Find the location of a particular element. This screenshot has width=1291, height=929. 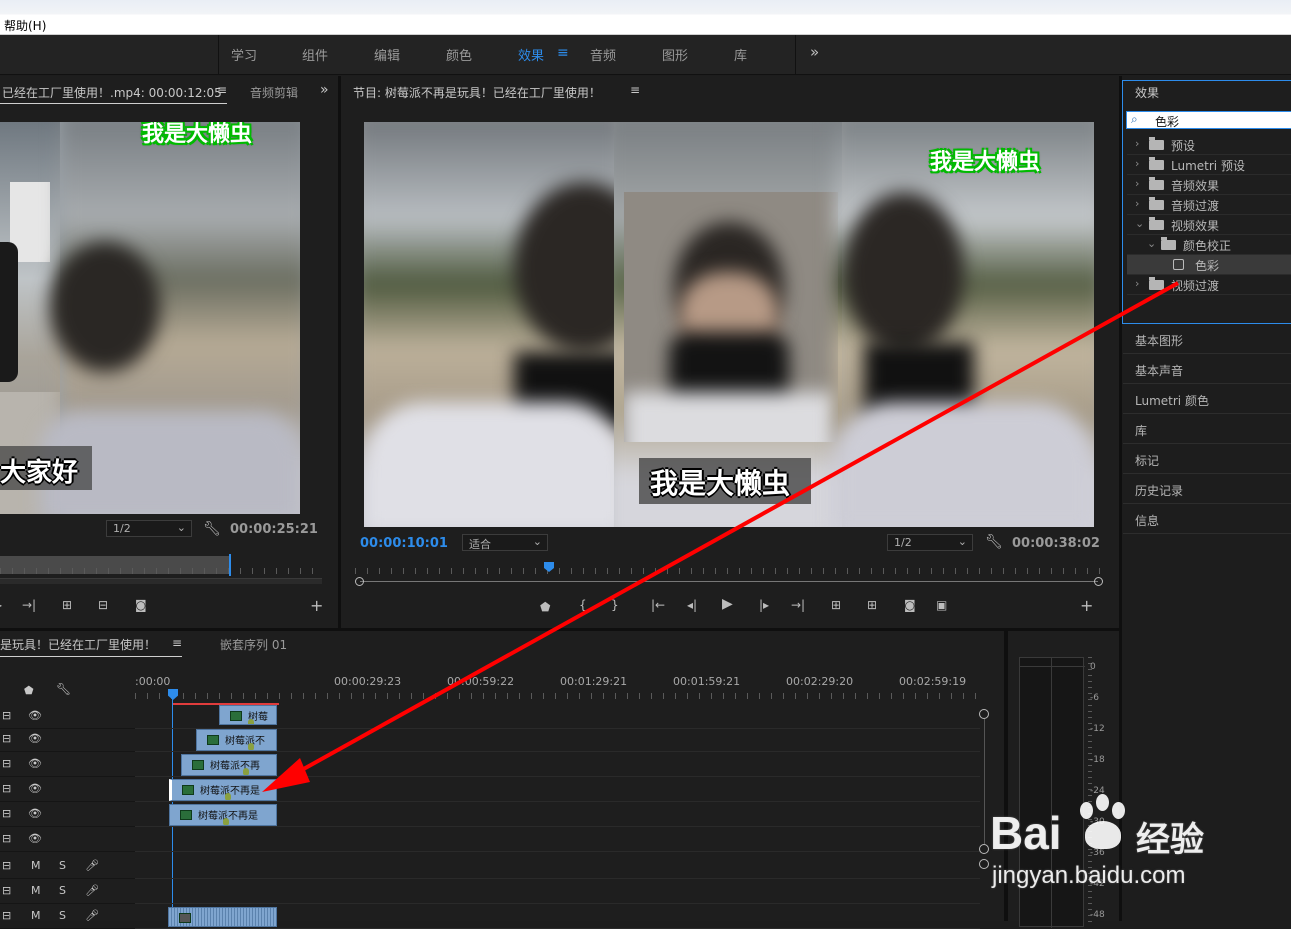

side-panel-tab: 基本声音 is located at coordinates (1207, 369).